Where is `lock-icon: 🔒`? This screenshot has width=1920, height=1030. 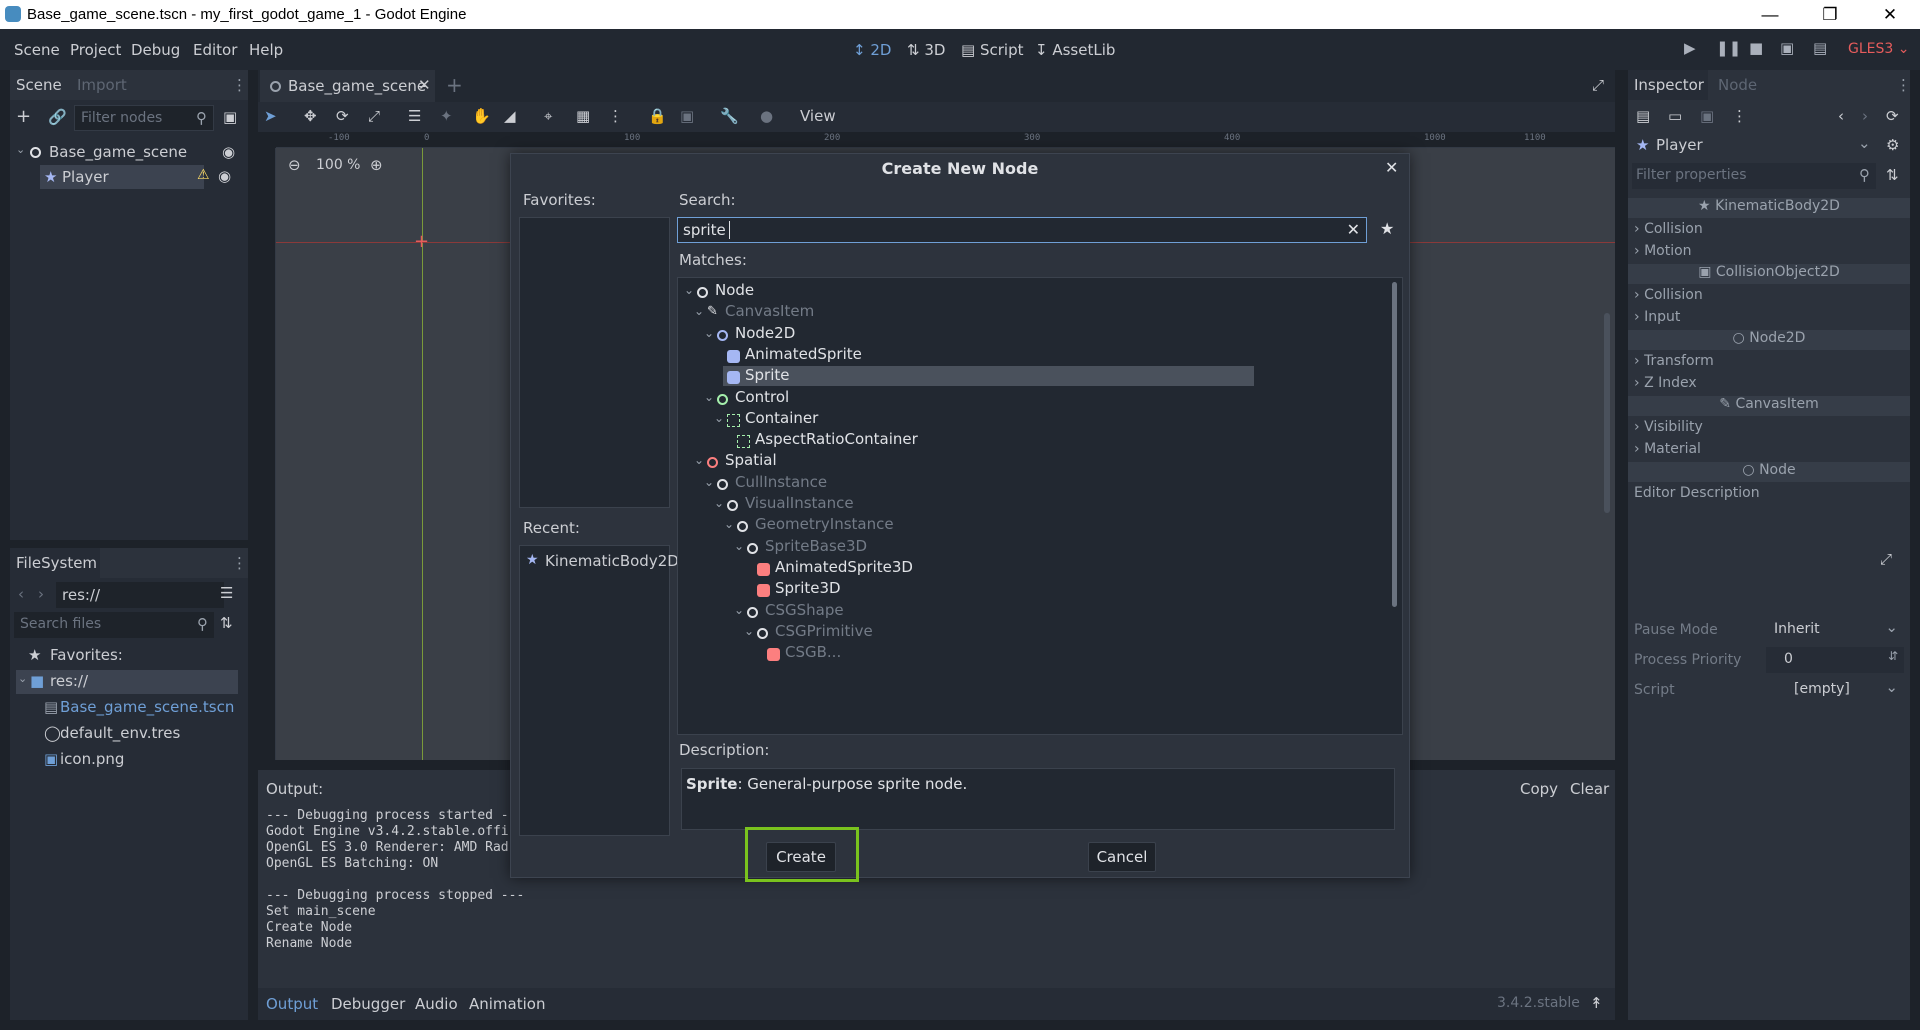 lock-icon: 🔒 is located at coordinates (657, 116).